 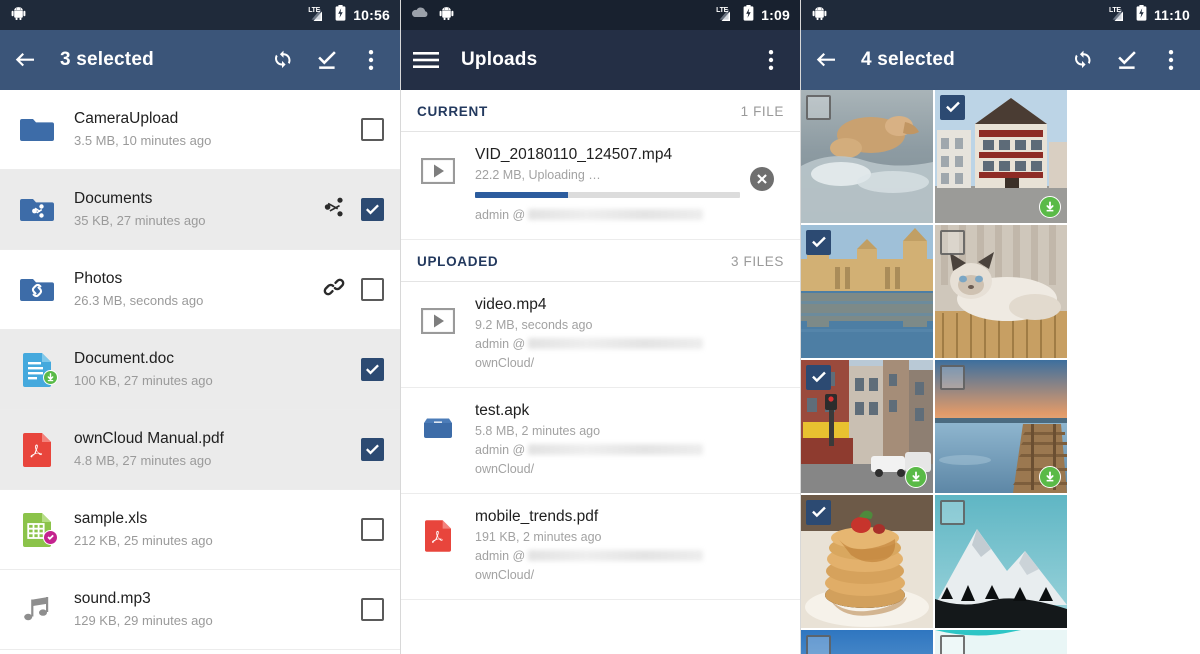 What do you see at coordinates (111, 518) in the screenshot?
I see `file-name: sample.xls` at bounding box center [111, 518].